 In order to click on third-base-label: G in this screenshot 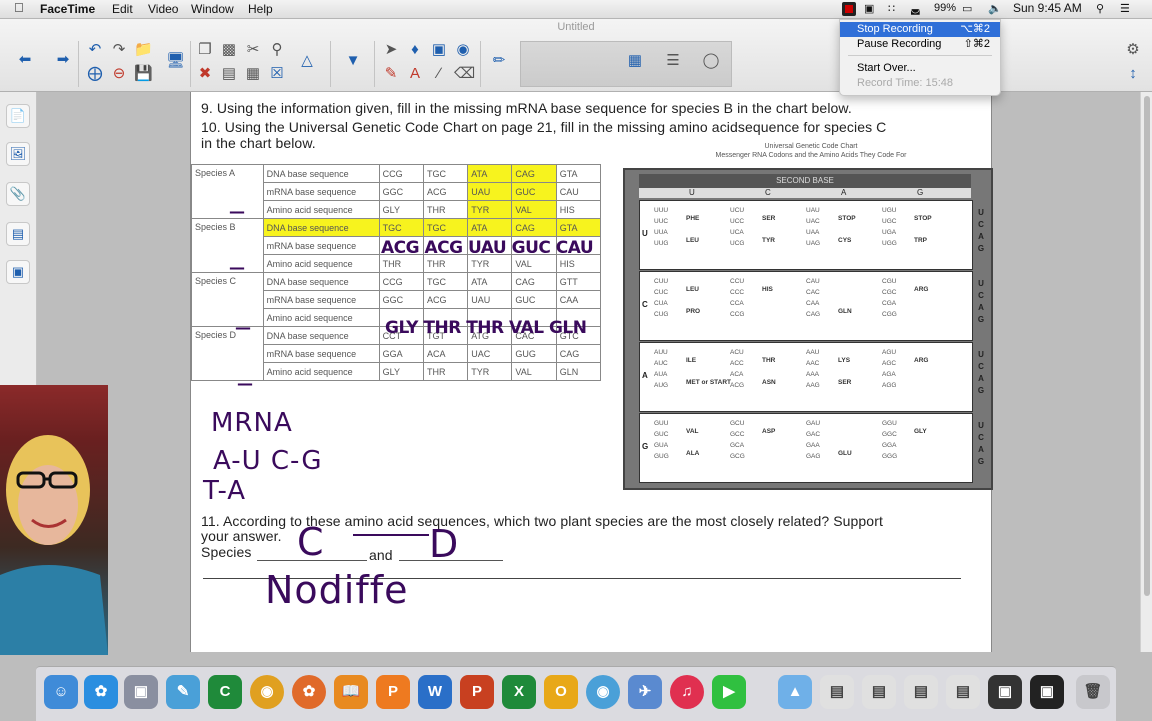, I will do `click(981, 319)`.